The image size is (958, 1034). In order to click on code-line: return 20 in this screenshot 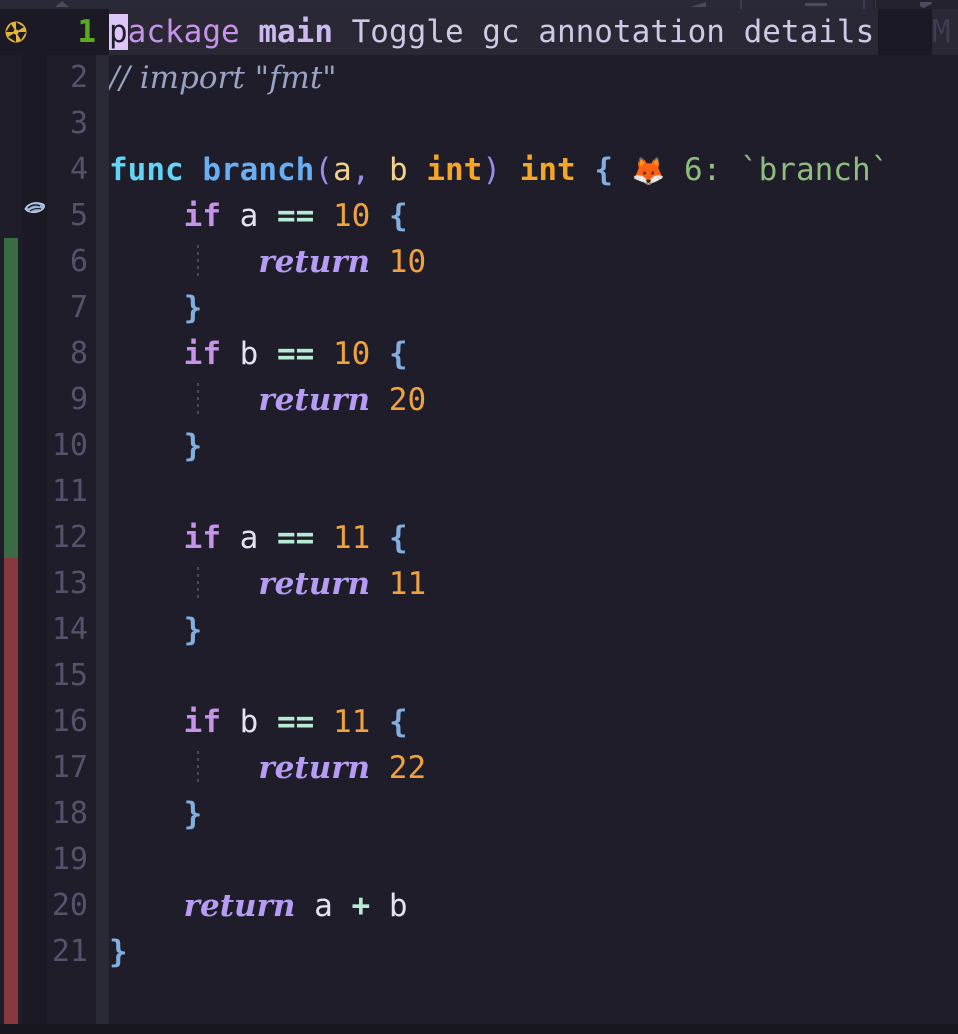, I will do `click(267, 400)`.